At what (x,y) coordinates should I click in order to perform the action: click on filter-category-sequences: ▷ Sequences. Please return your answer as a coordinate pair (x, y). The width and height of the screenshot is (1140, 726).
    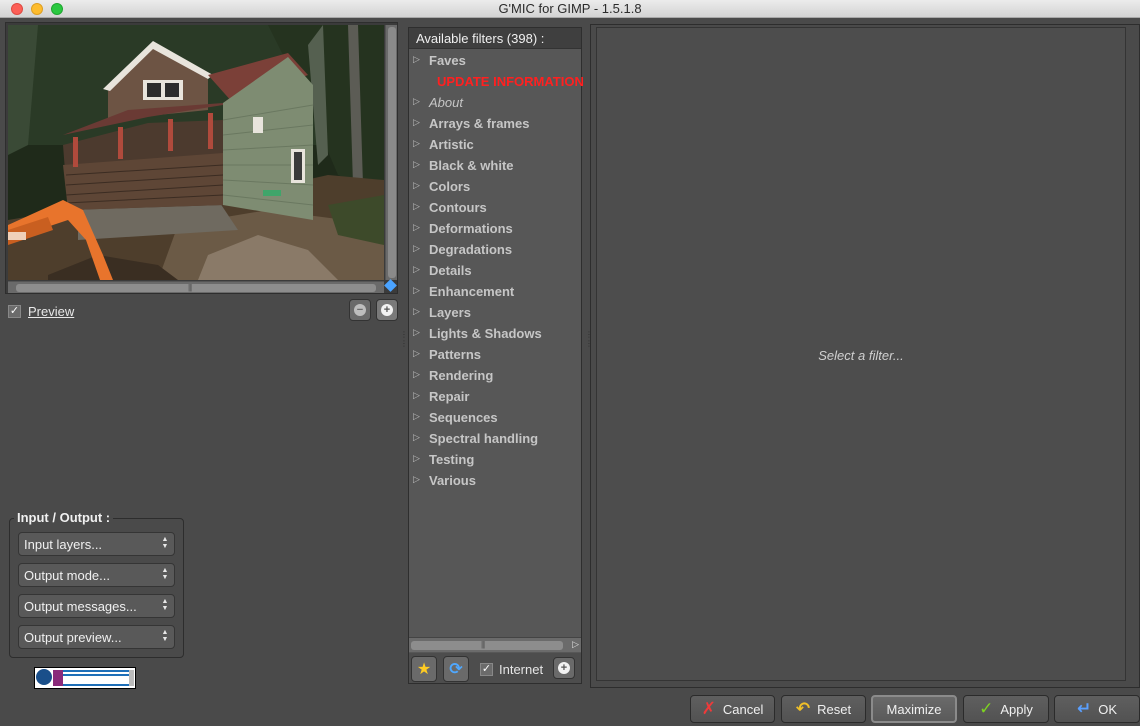
    Looking at the image, I should click on (495, 420).